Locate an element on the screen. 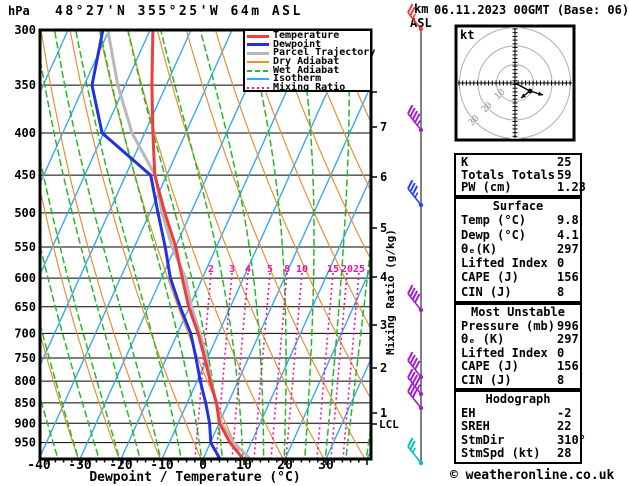  stat-row-cape-j-: CAPE (J) 156 is located at coordinates (518, 277).